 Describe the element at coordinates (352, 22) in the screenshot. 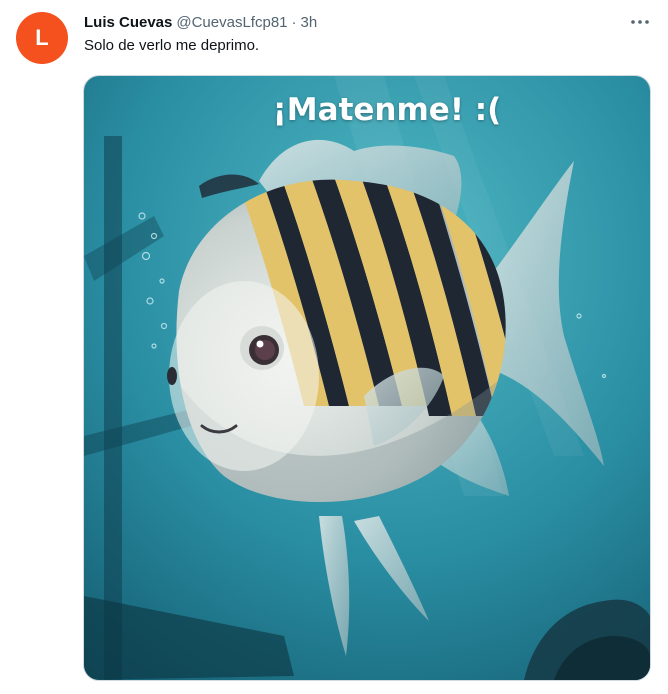

I see `tweet-header: Luis Cuevas @CuevasLfcp81 · 3h` at that location.